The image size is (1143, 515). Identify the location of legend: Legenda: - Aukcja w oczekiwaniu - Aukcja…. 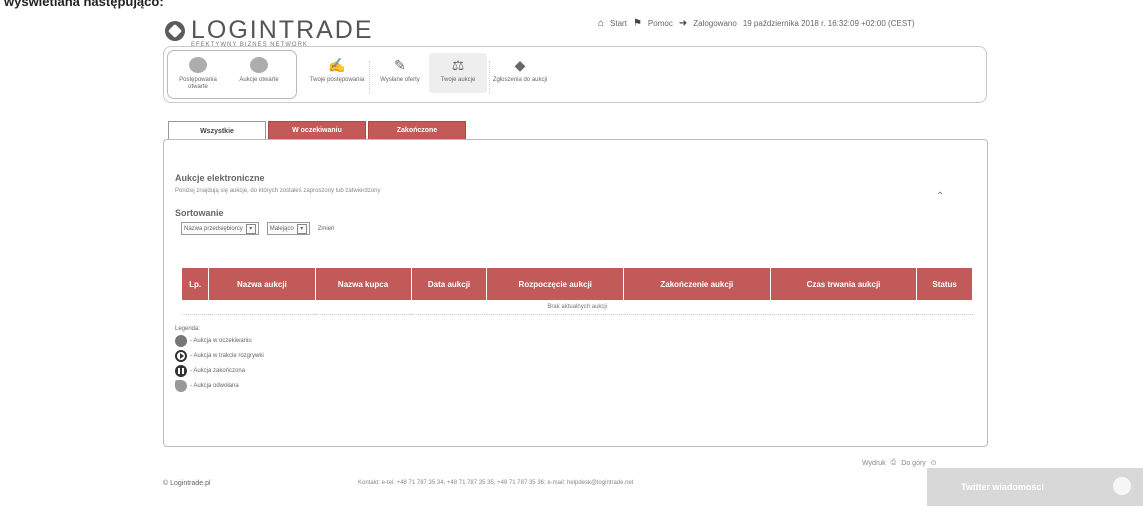
(219, 359).